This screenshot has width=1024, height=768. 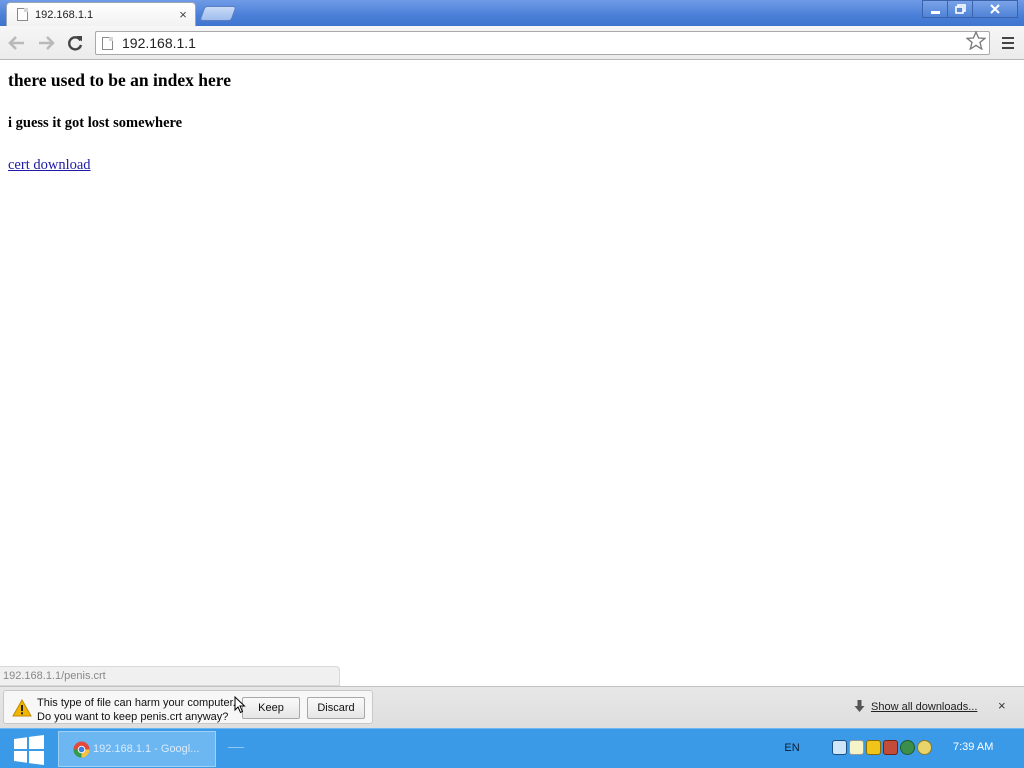 I want to click on bookmark-star-button, so click(x=976, y=42).